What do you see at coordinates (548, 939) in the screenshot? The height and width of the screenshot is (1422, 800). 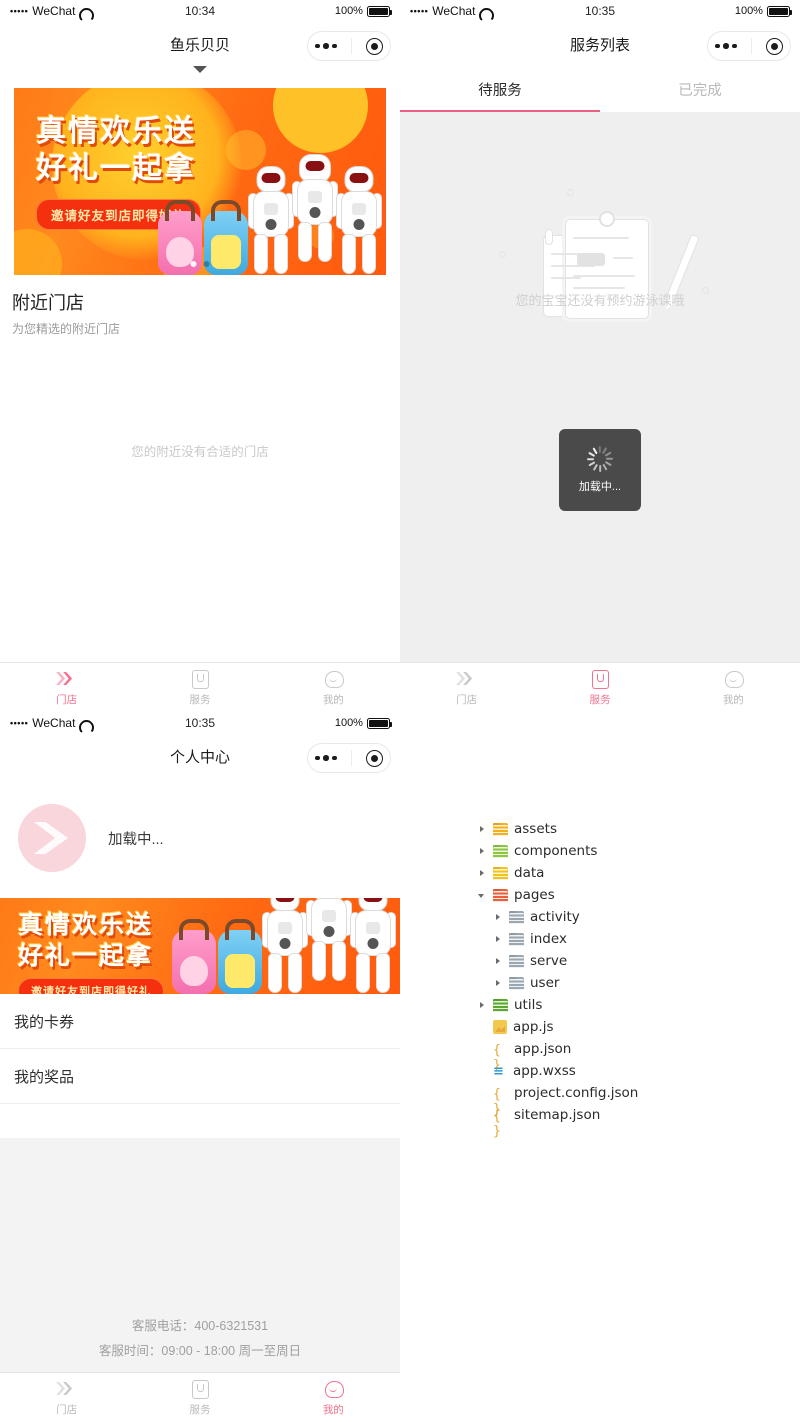 I see `tree-node-label: index` at bounding box center [548, 939].